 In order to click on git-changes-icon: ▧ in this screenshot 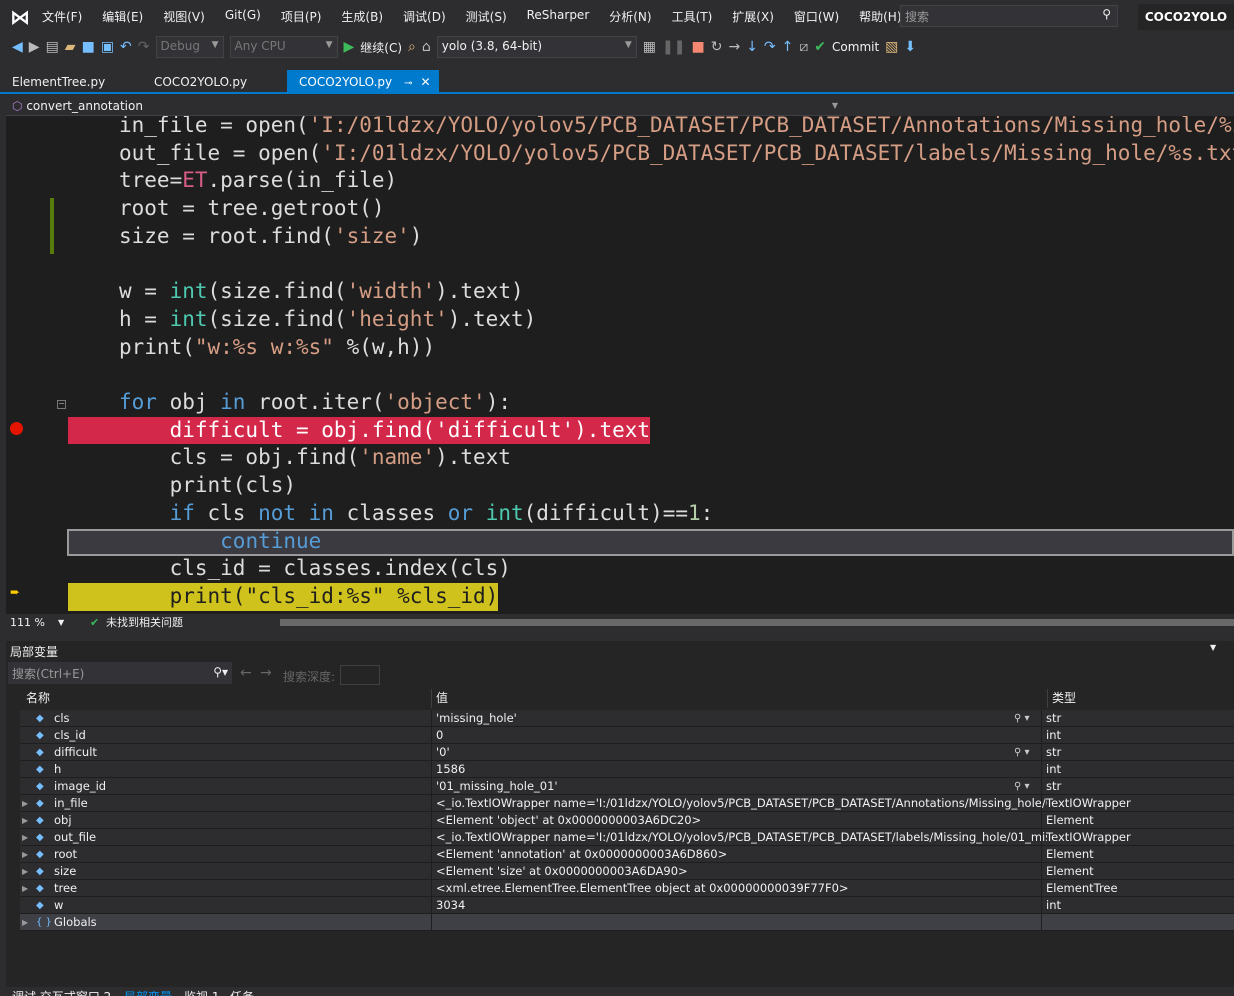, I will do `click(891, 47)`.